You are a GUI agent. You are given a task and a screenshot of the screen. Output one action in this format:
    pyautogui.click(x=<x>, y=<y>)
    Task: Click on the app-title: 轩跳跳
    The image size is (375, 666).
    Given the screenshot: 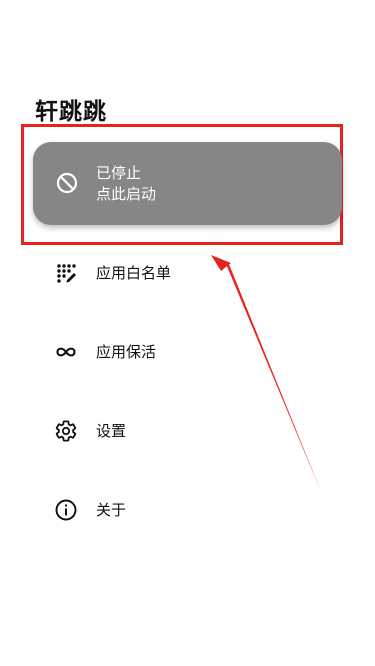 What is the action you would take?
    pyautogui.click(x=71, y=112)
    